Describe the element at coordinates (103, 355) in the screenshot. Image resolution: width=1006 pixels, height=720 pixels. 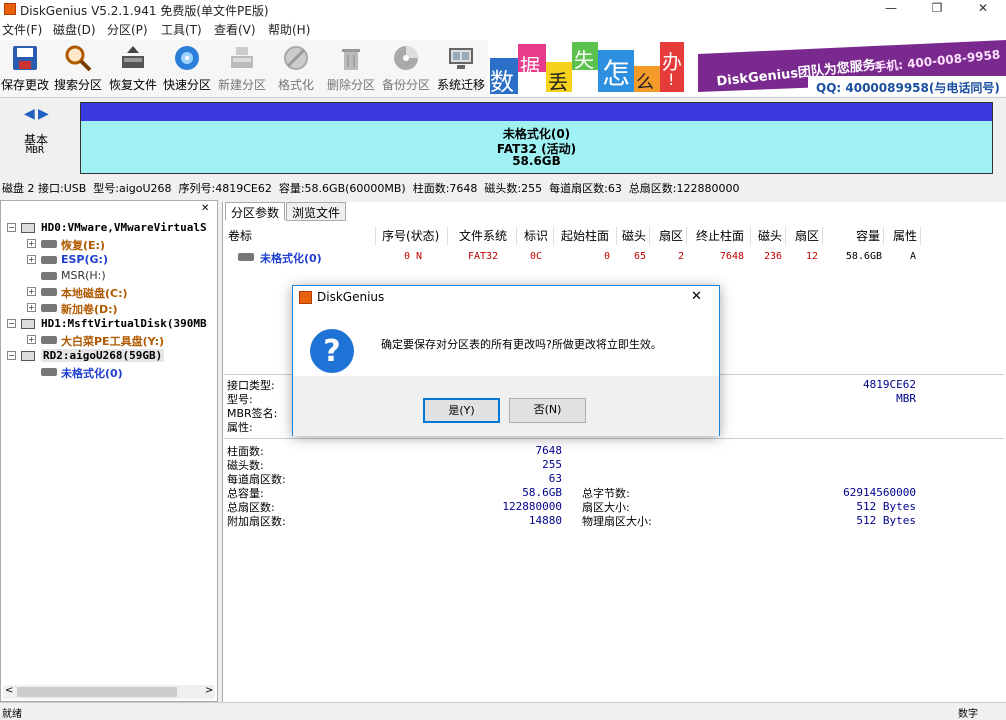
I see `tree-disk-rd2: RD2:aigoU268(59GB)` at that location.